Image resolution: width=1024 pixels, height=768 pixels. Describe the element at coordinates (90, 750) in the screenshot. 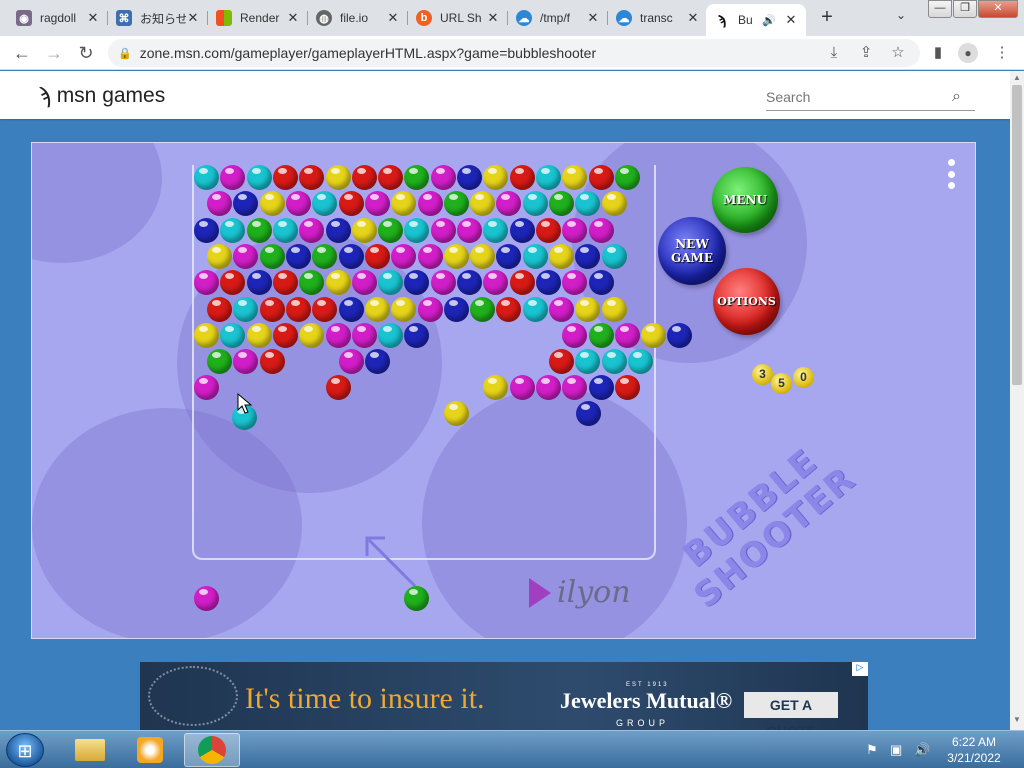

I see `explorer-icon` at that location.